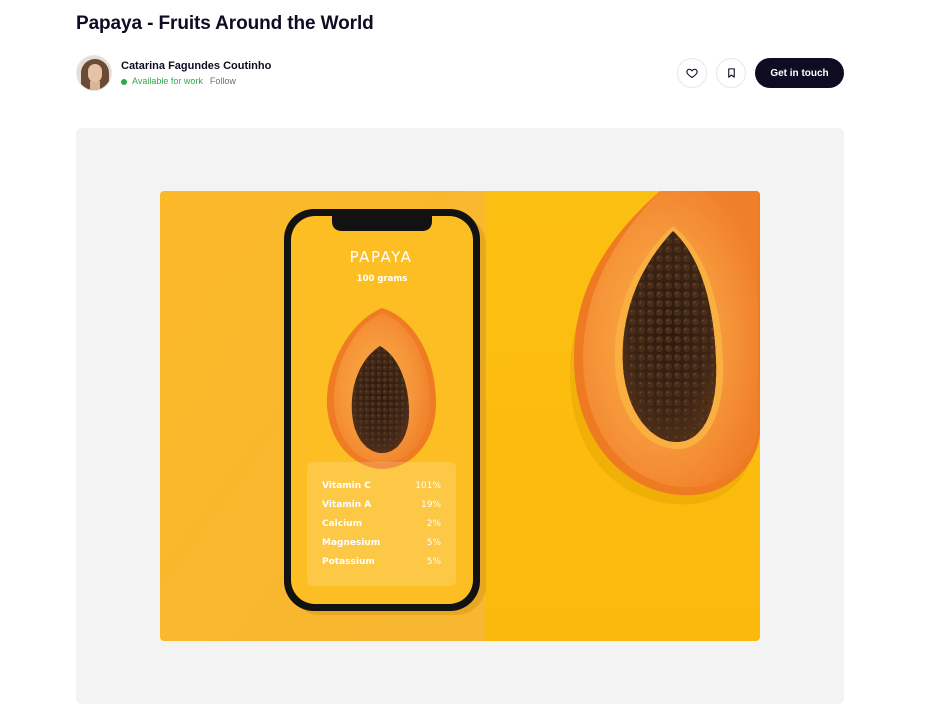 The width and height of the screenshot is (933, 720). What do you see at coordinates (225, 23) in the screenshot?
I see `shot-title: Papaya - Fruits Around the World` at bounding box center [225, 23].